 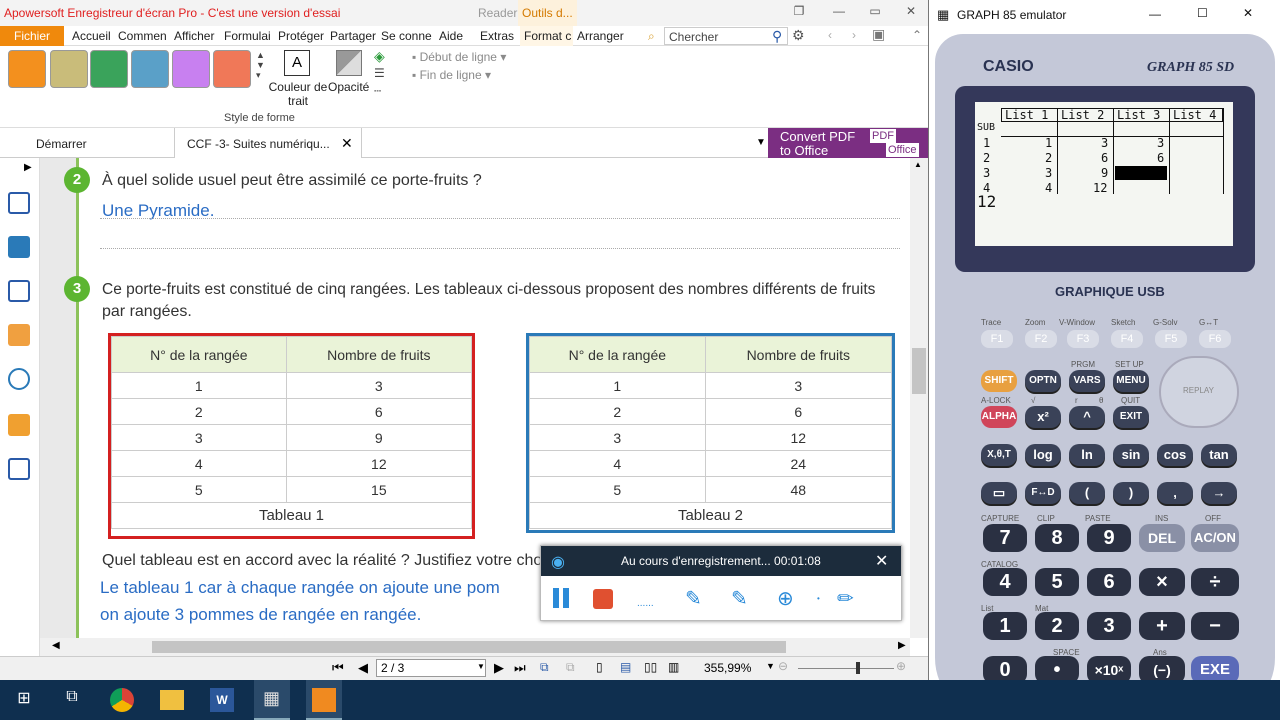 I want to click on zoom-slider-thumb, so click(x=858, y=668).